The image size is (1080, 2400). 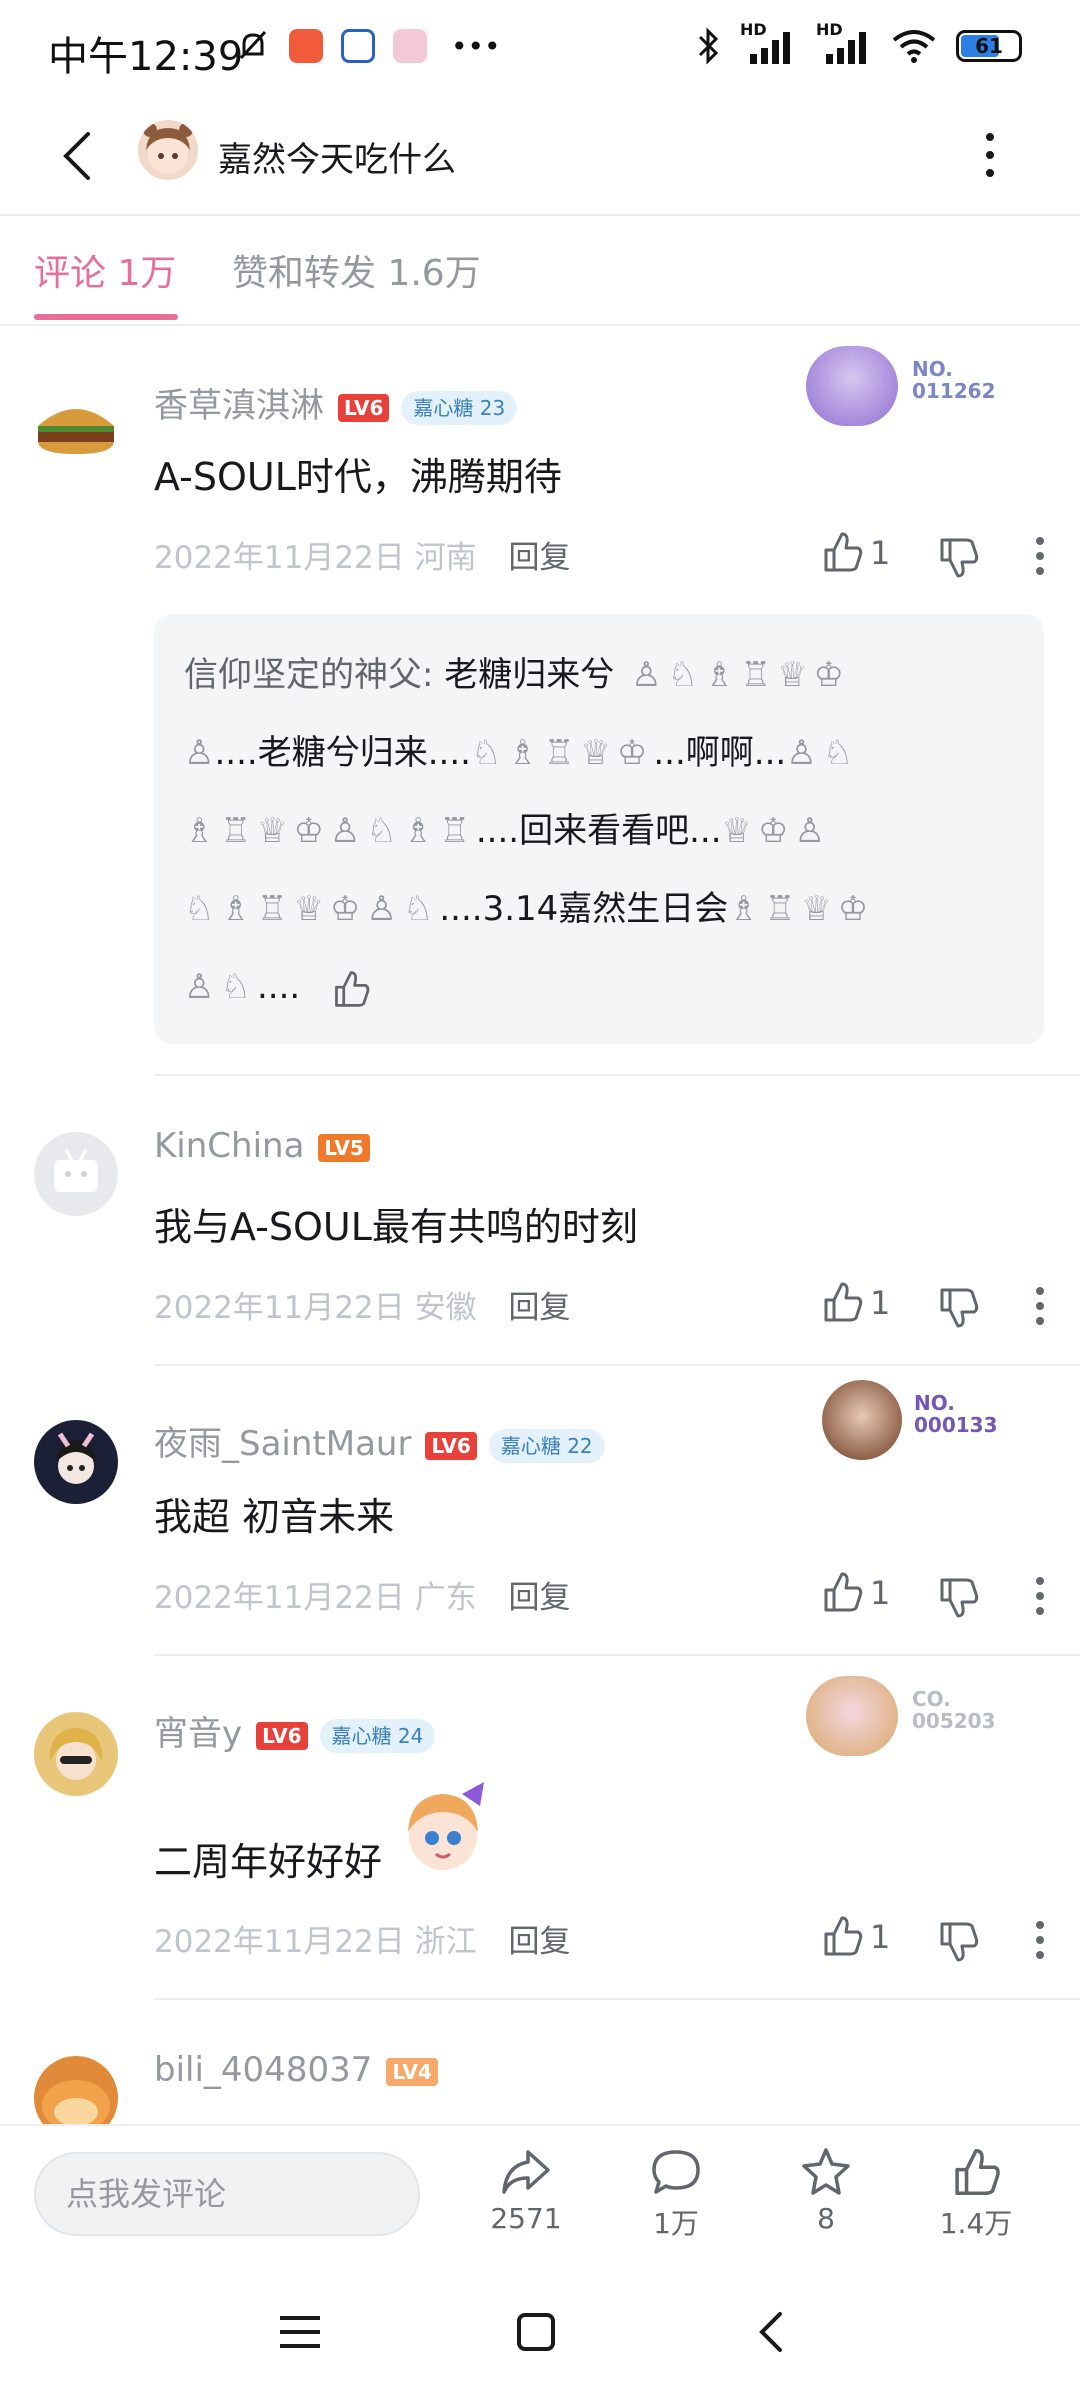 What do you see at coordinates (562, 753) in the screenshot?
I see `emoji-strip: ♘♗♖♕♔` at bounding box center [562, 753].